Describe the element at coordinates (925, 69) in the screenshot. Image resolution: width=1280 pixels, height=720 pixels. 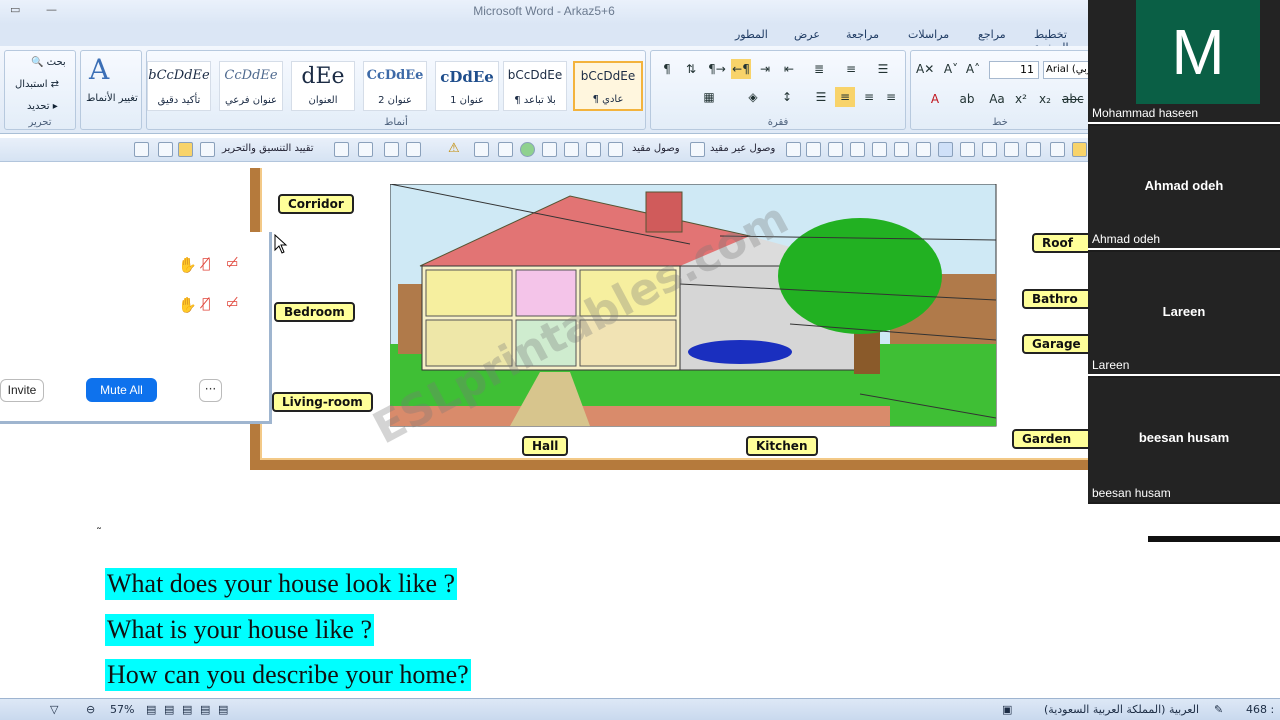
I see `clear-formatting-icon: A✕` at that location.